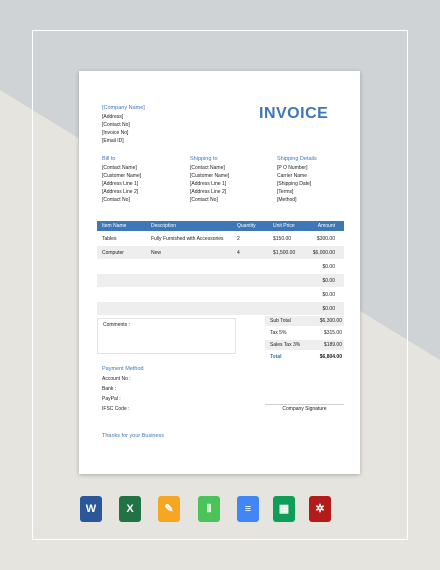 This screenshot has height=570, width=440. Describe the element at coordinates (169, 509) in the screenshot. I see `pages-icon: ✎` at that location.